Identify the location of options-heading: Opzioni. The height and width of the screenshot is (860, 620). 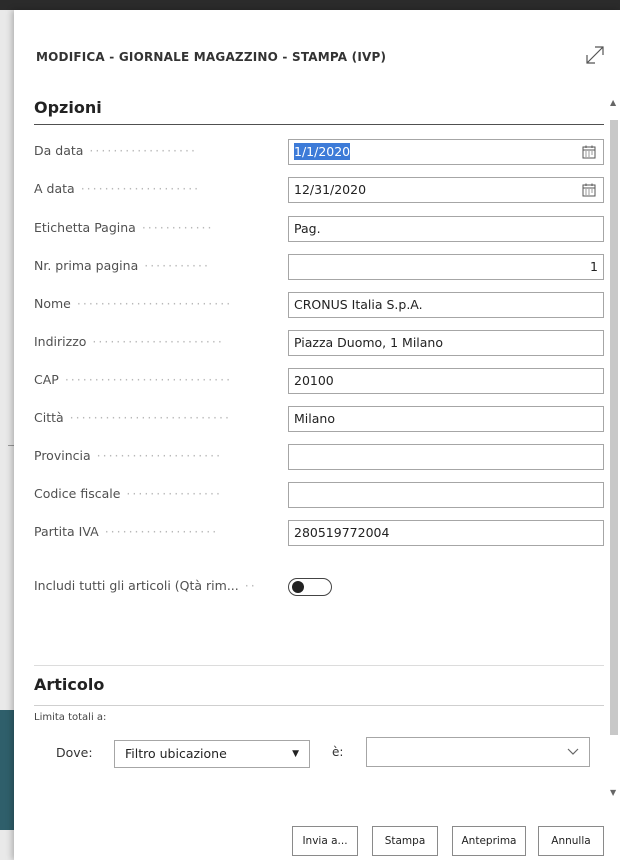
(68, 107).